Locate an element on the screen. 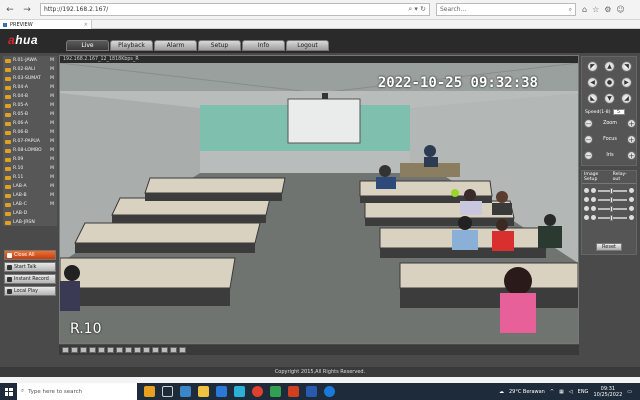 This screenshot has width=640, height=400. record-toolbar-icon is located at coordinates (137, 350).